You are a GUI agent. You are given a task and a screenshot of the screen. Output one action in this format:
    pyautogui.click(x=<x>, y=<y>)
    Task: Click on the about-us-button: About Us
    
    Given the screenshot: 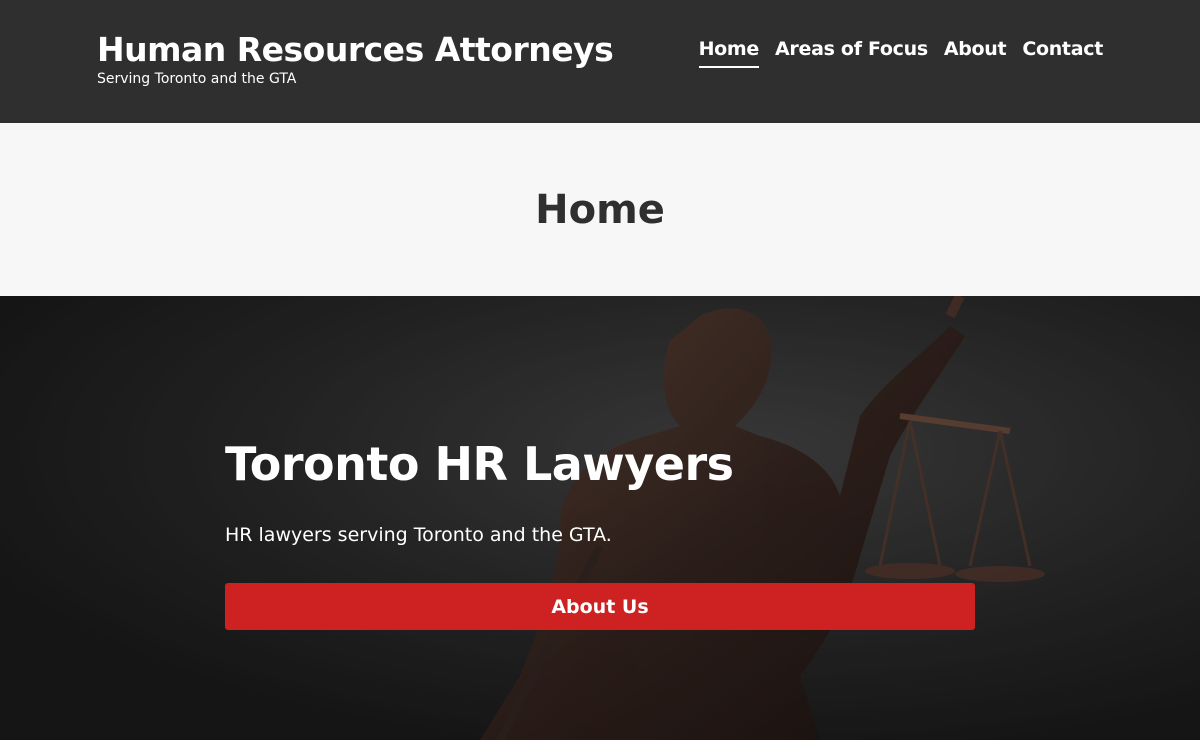 What is the action you would take?
    pyautogui.click(x=600, y=606)
    